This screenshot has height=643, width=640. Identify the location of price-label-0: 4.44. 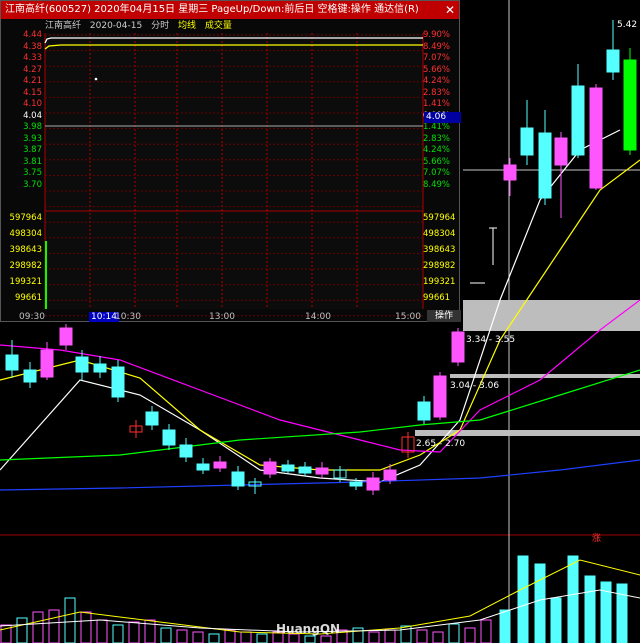
(32, 35).